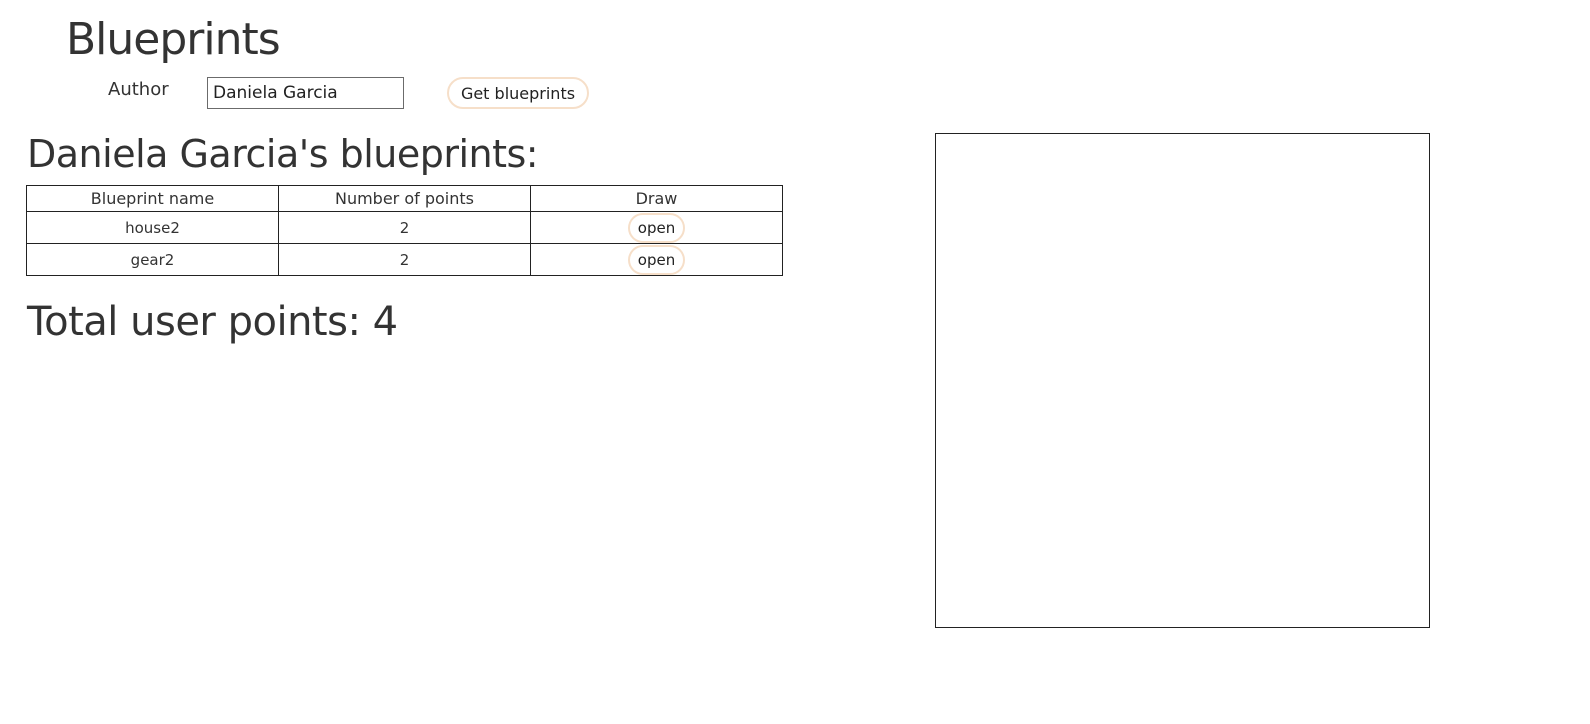  I want to click on table-header-row: Blueprint name Number of points Draw, so click(404, 198).